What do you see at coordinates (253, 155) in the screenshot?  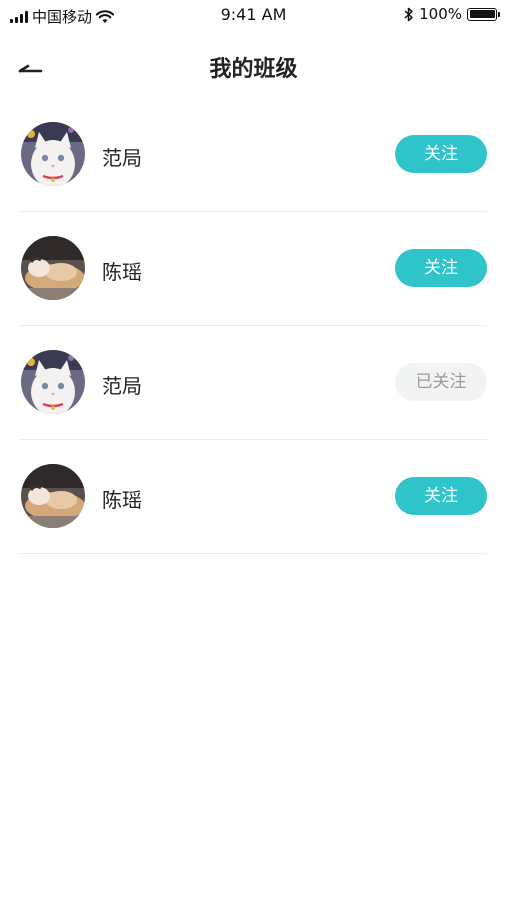 I see `list-item: 范局 关注` at bounding box center [253, 155].